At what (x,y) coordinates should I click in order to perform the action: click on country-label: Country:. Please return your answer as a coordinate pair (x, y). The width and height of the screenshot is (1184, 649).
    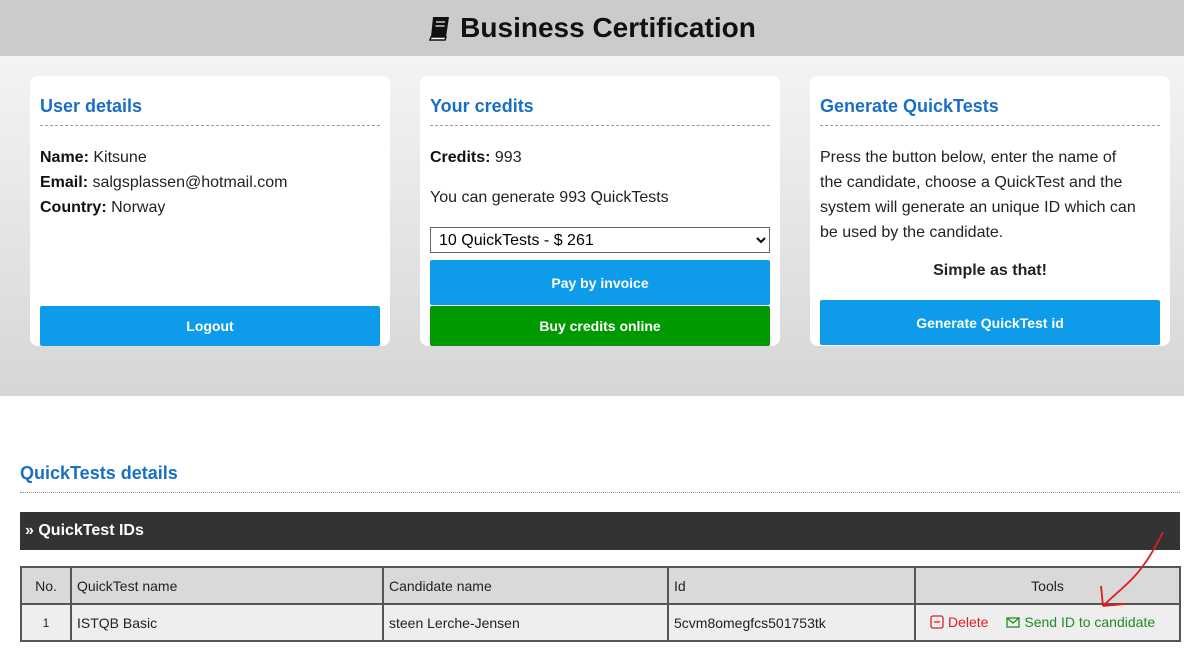
    Looking at the image, I should click on (73, 207).